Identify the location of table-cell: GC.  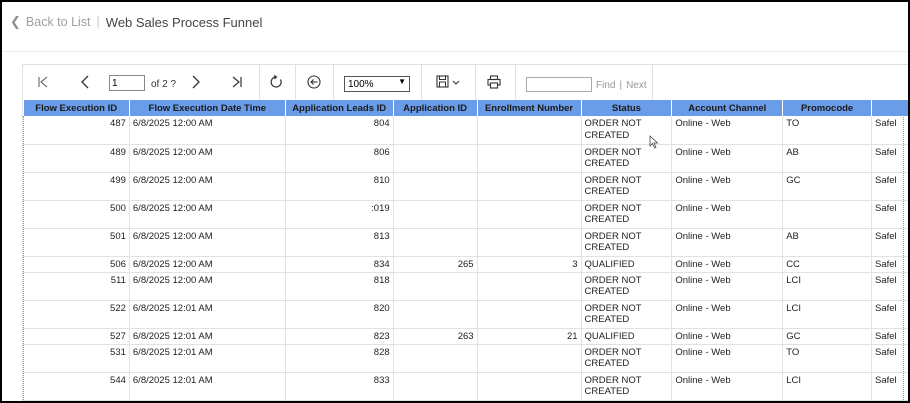
(827, 186).